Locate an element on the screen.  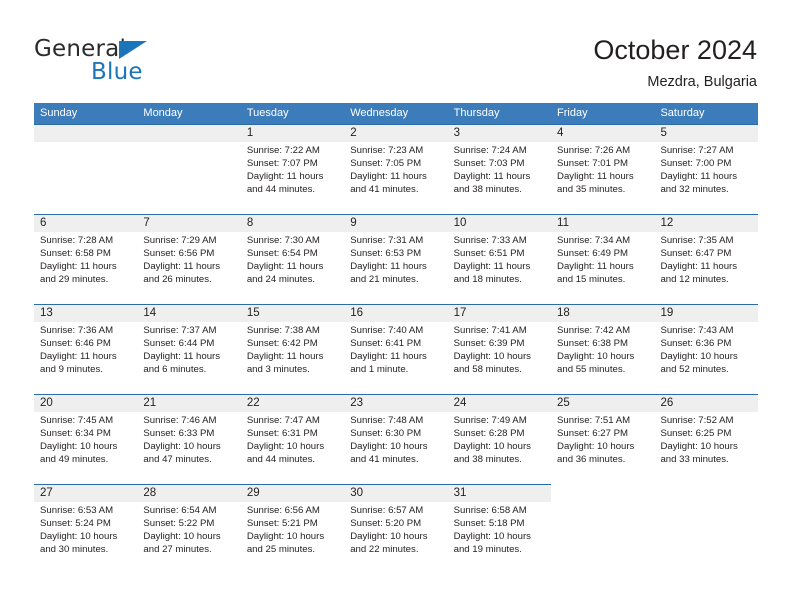
day-number: 28 is located at coordinates (189, 493).